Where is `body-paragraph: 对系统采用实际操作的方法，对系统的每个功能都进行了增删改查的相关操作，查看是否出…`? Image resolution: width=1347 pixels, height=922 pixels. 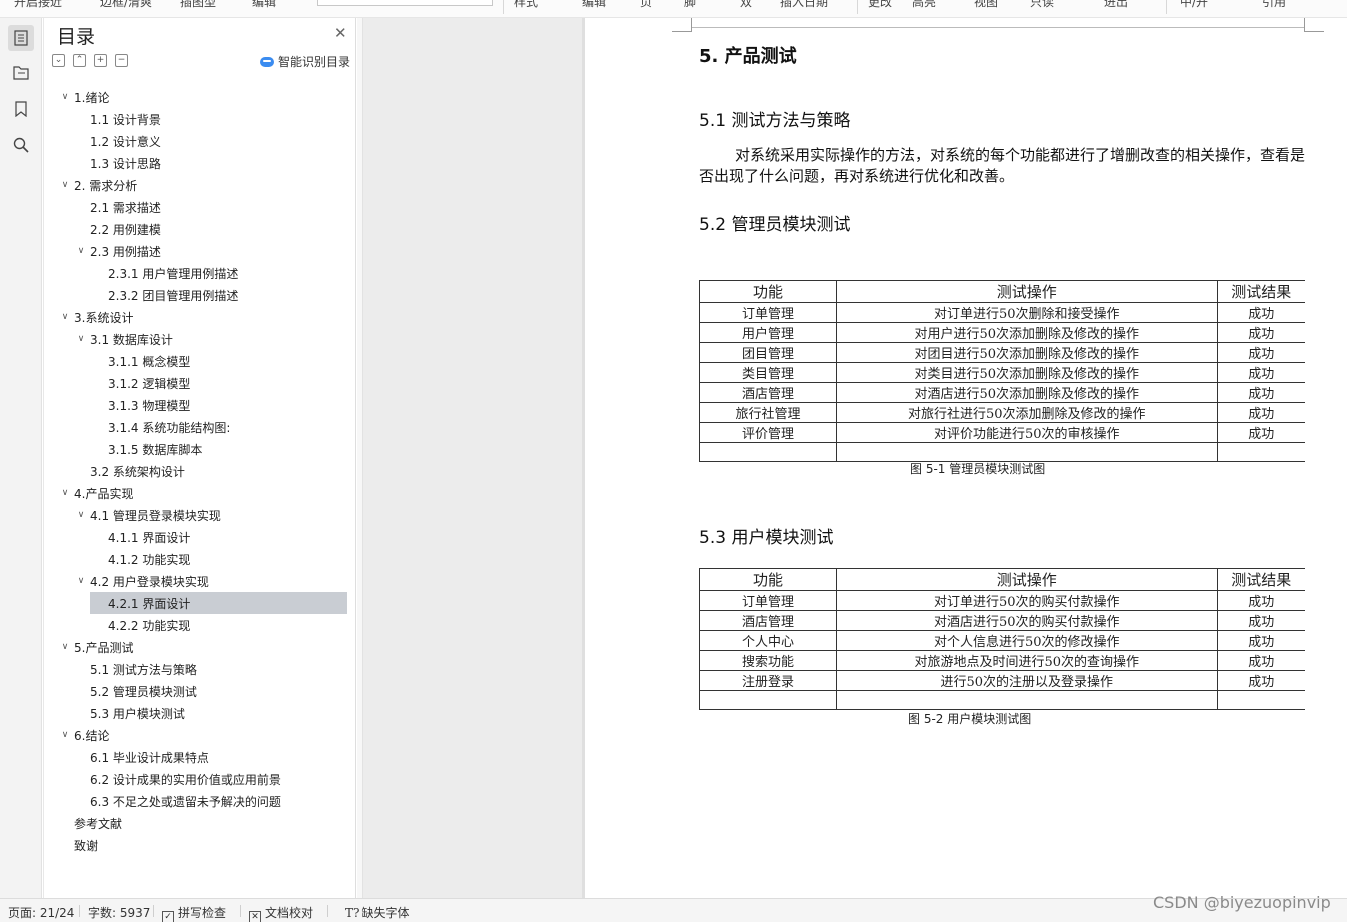
body-paragraph: 对系统采用实际操作的方法，对系统的每个功能都进行了增删改查的相关操作，查看是否出… is located at coordinates (1002, 165).